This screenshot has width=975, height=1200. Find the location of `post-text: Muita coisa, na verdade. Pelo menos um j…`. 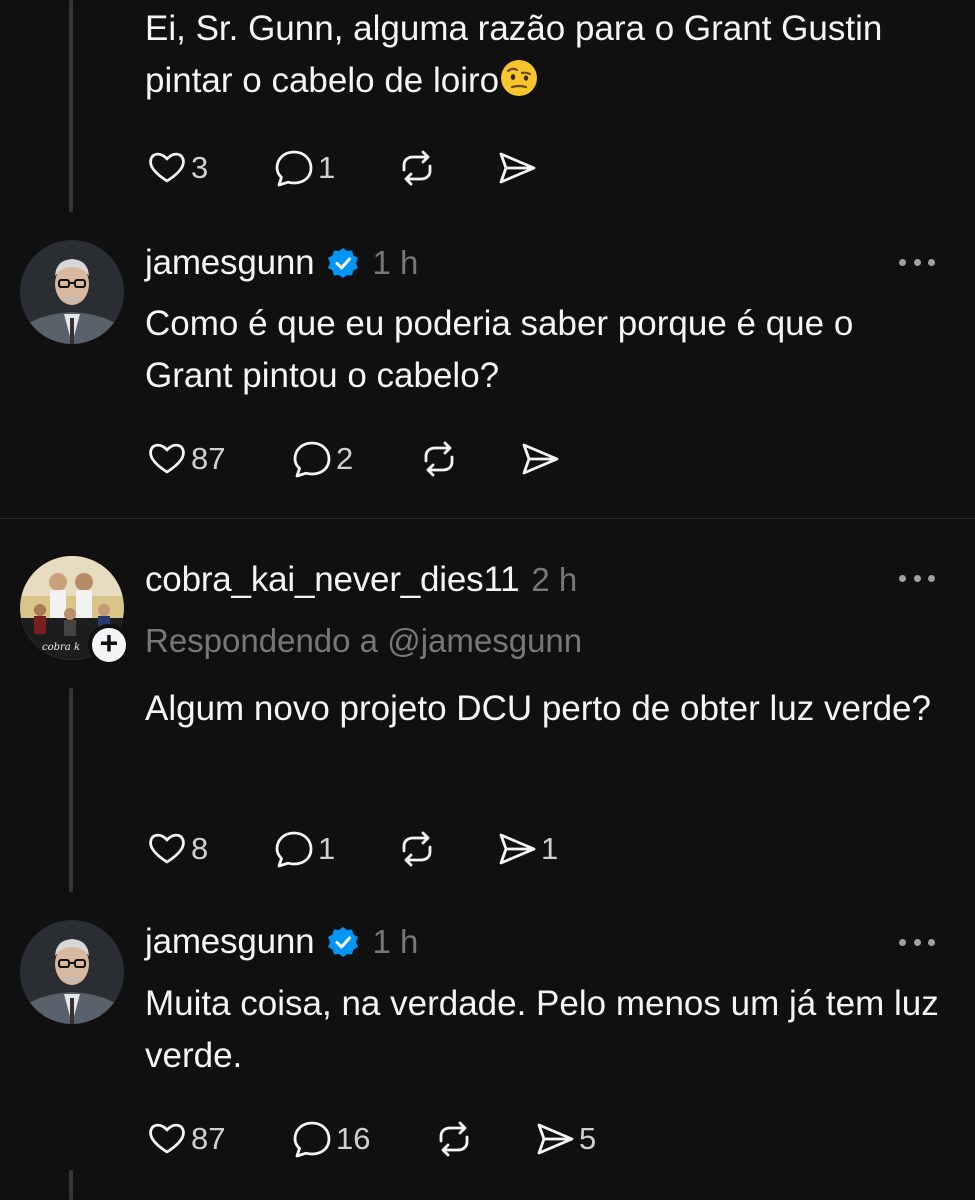

post-text: Muita coisa, na verdade. Pelo menos um j… is located at coordinates (542, 1029).